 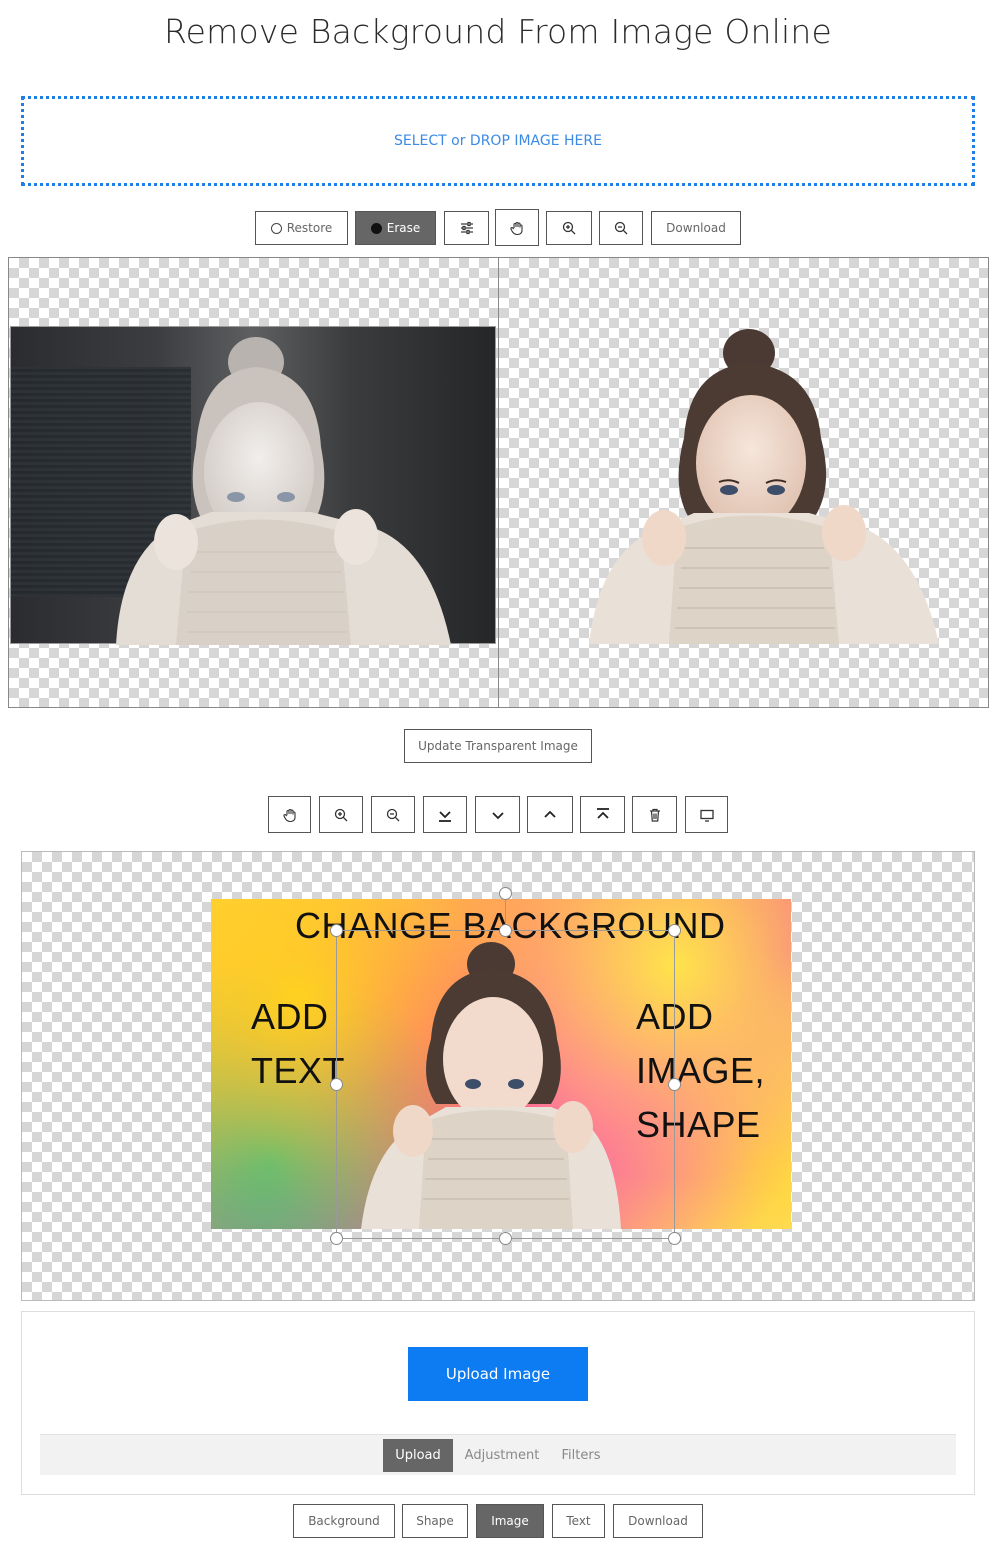 What do you see at coordinates (674, 1084) in the screenshot?
I see `resize-handle-right` at bounding box center [674, 1084].